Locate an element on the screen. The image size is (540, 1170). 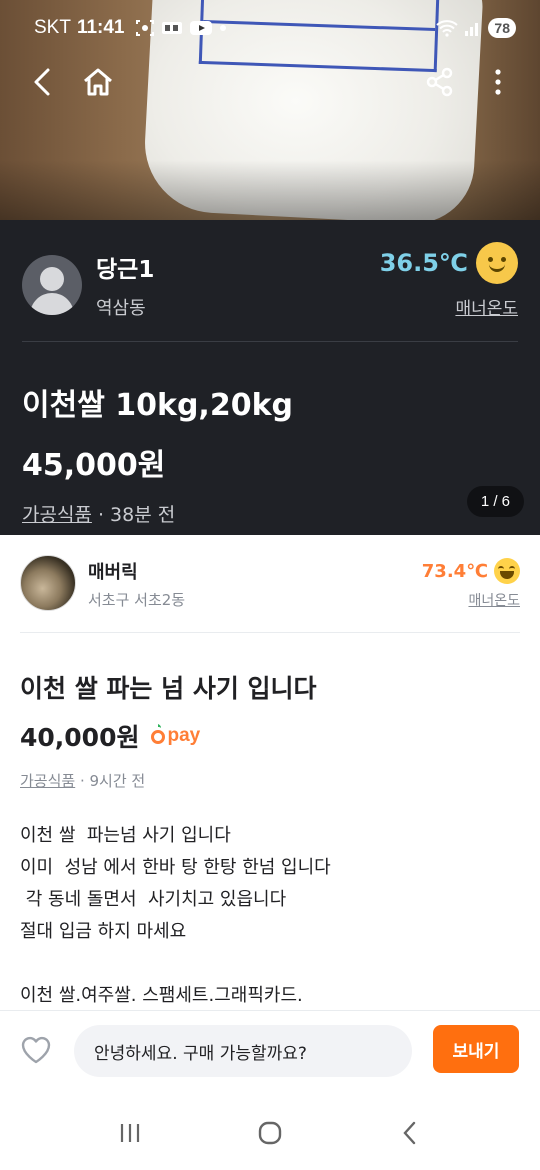
wifi-icon is located at coordinates (447, 28).